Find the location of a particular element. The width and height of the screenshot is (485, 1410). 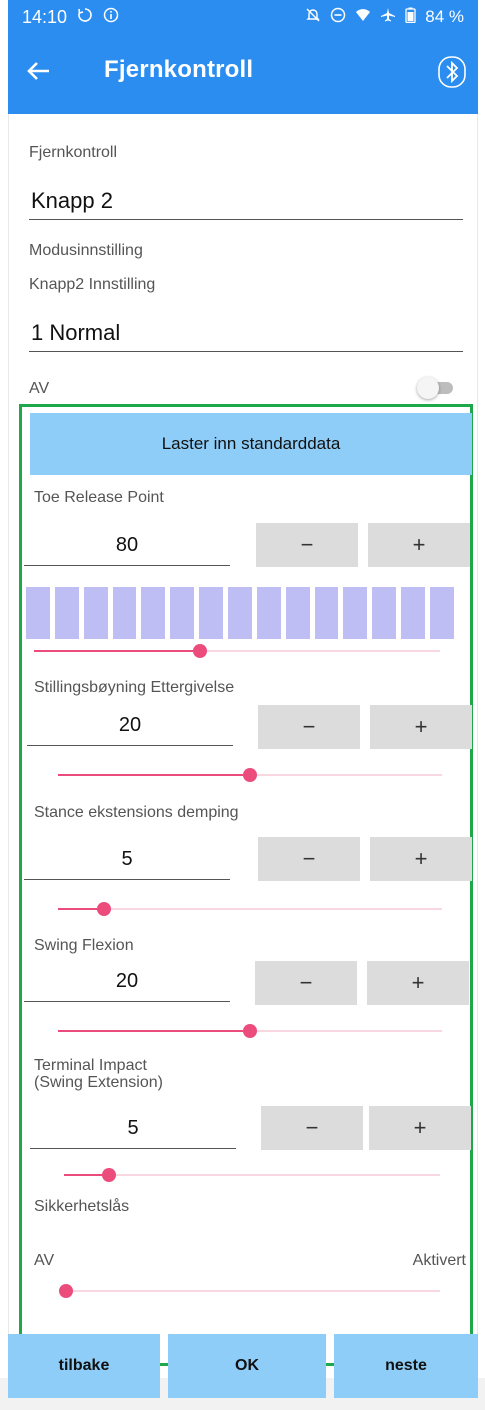

param-value-stance-extension-damping: 5 is located at coordinates (127, 859).